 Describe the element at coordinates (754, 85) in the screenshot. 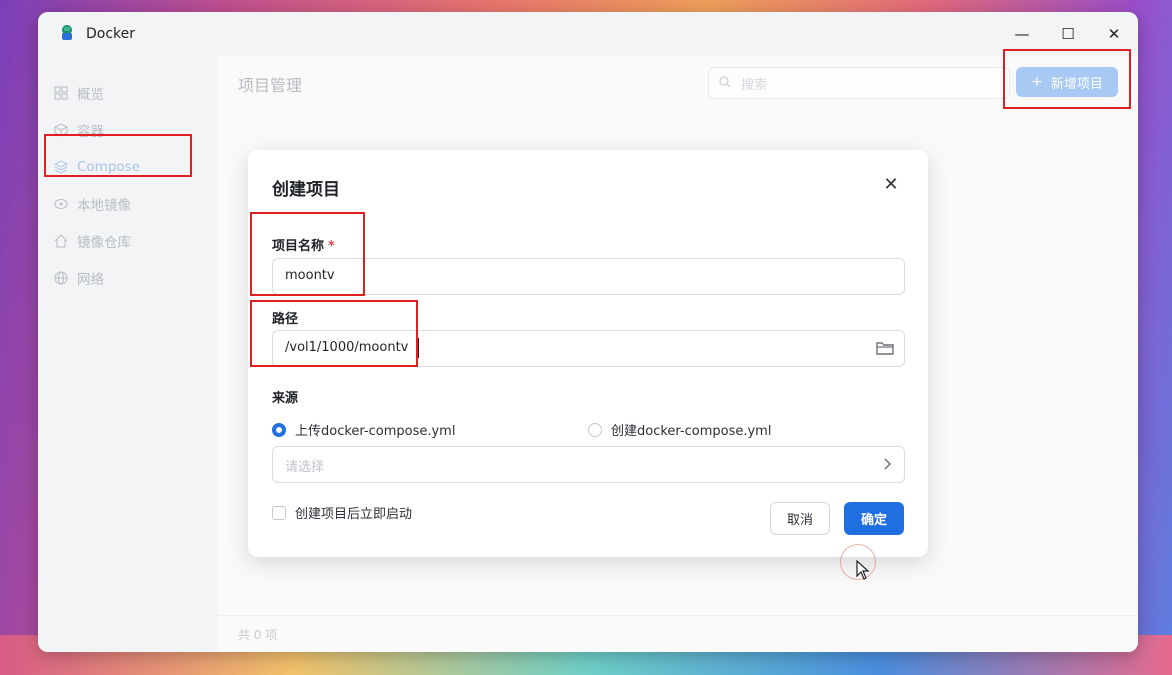

I see `search-placeholder: 搜索` at that location.